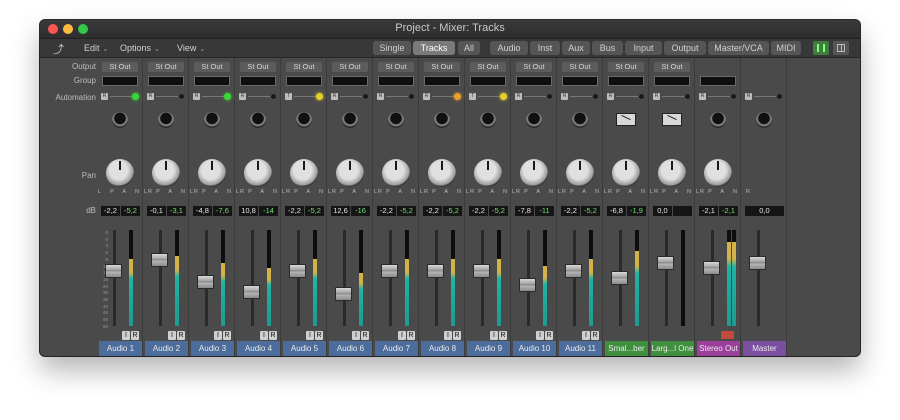 Image resolution: width=900 pixels, height=420 pixels. What do you see at coordinates (212, 348) in the screenshot?
I see `track-name: Audio 3` at bounding box center [212, 348].